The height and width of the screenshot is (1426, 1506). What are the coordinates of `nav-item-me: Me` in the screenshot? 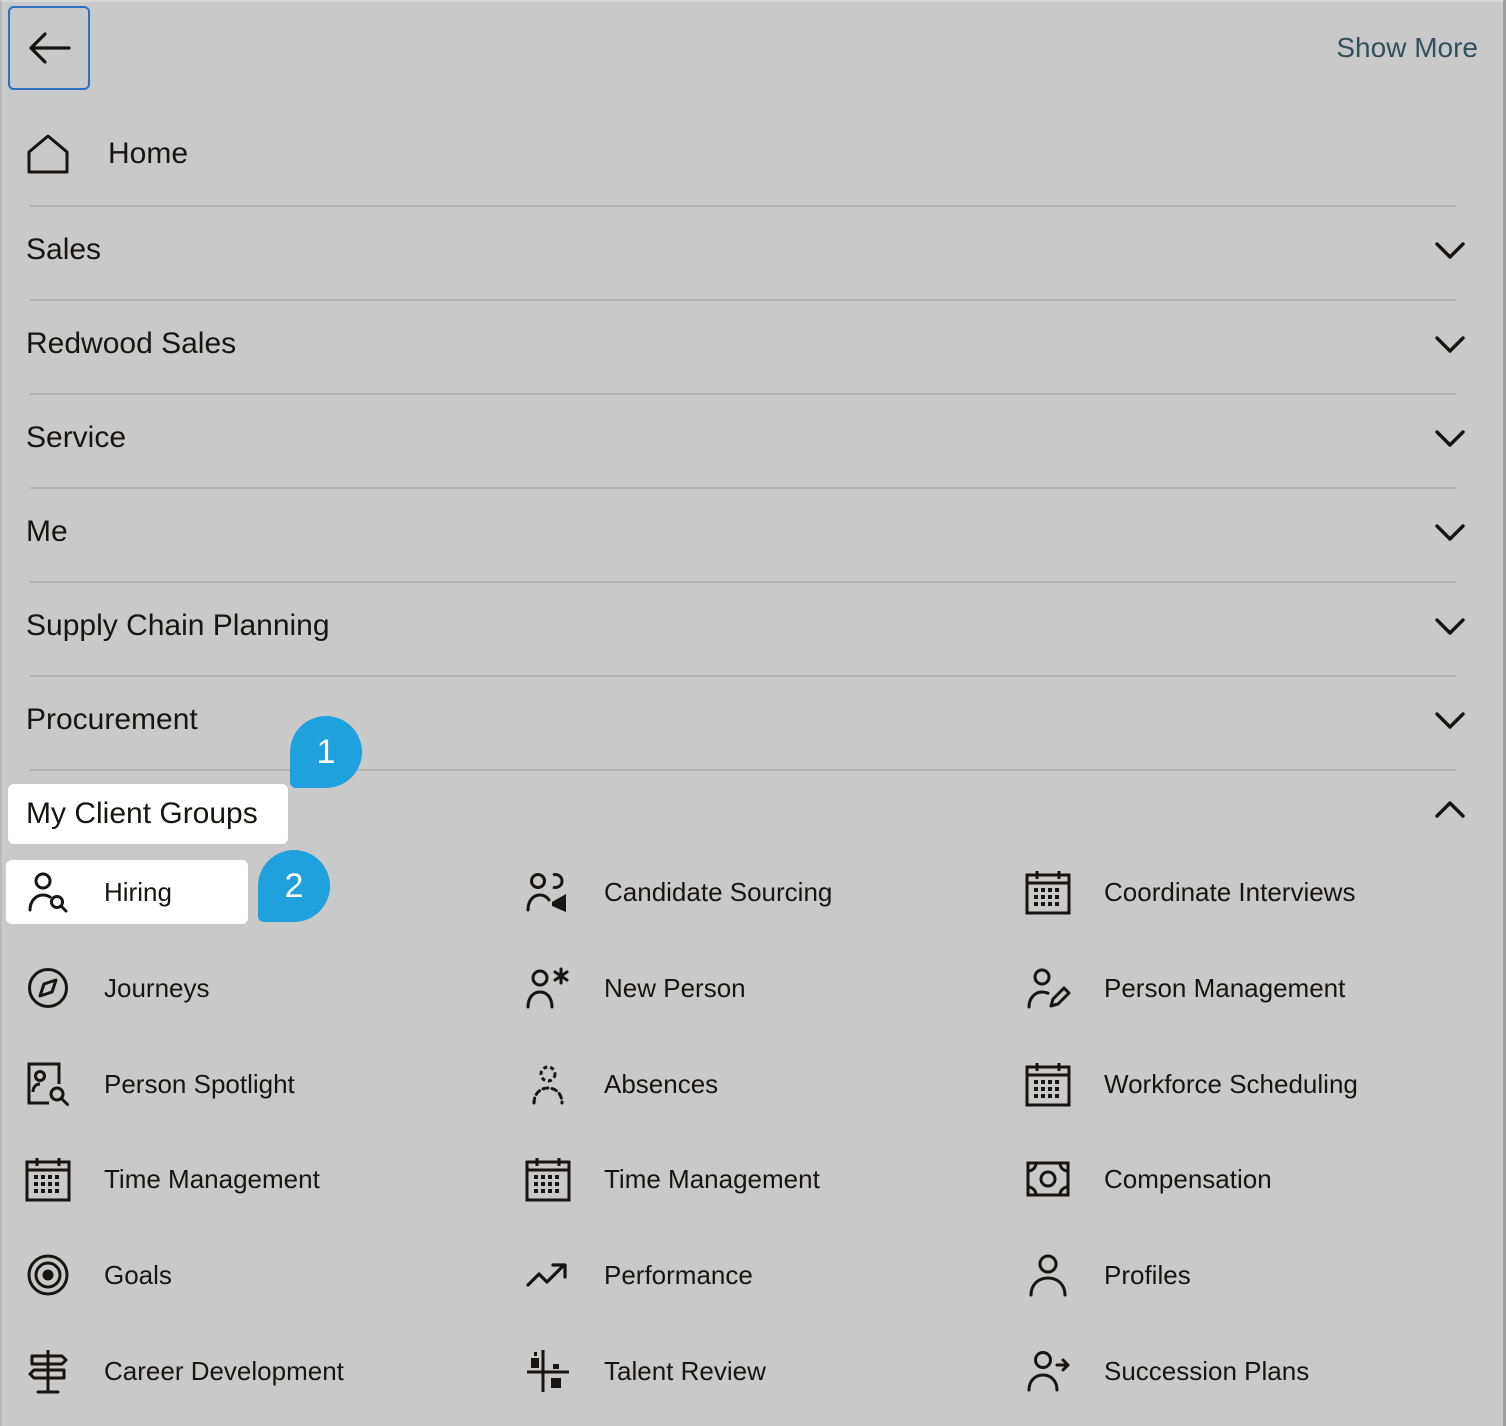 It's located at (746, 532).